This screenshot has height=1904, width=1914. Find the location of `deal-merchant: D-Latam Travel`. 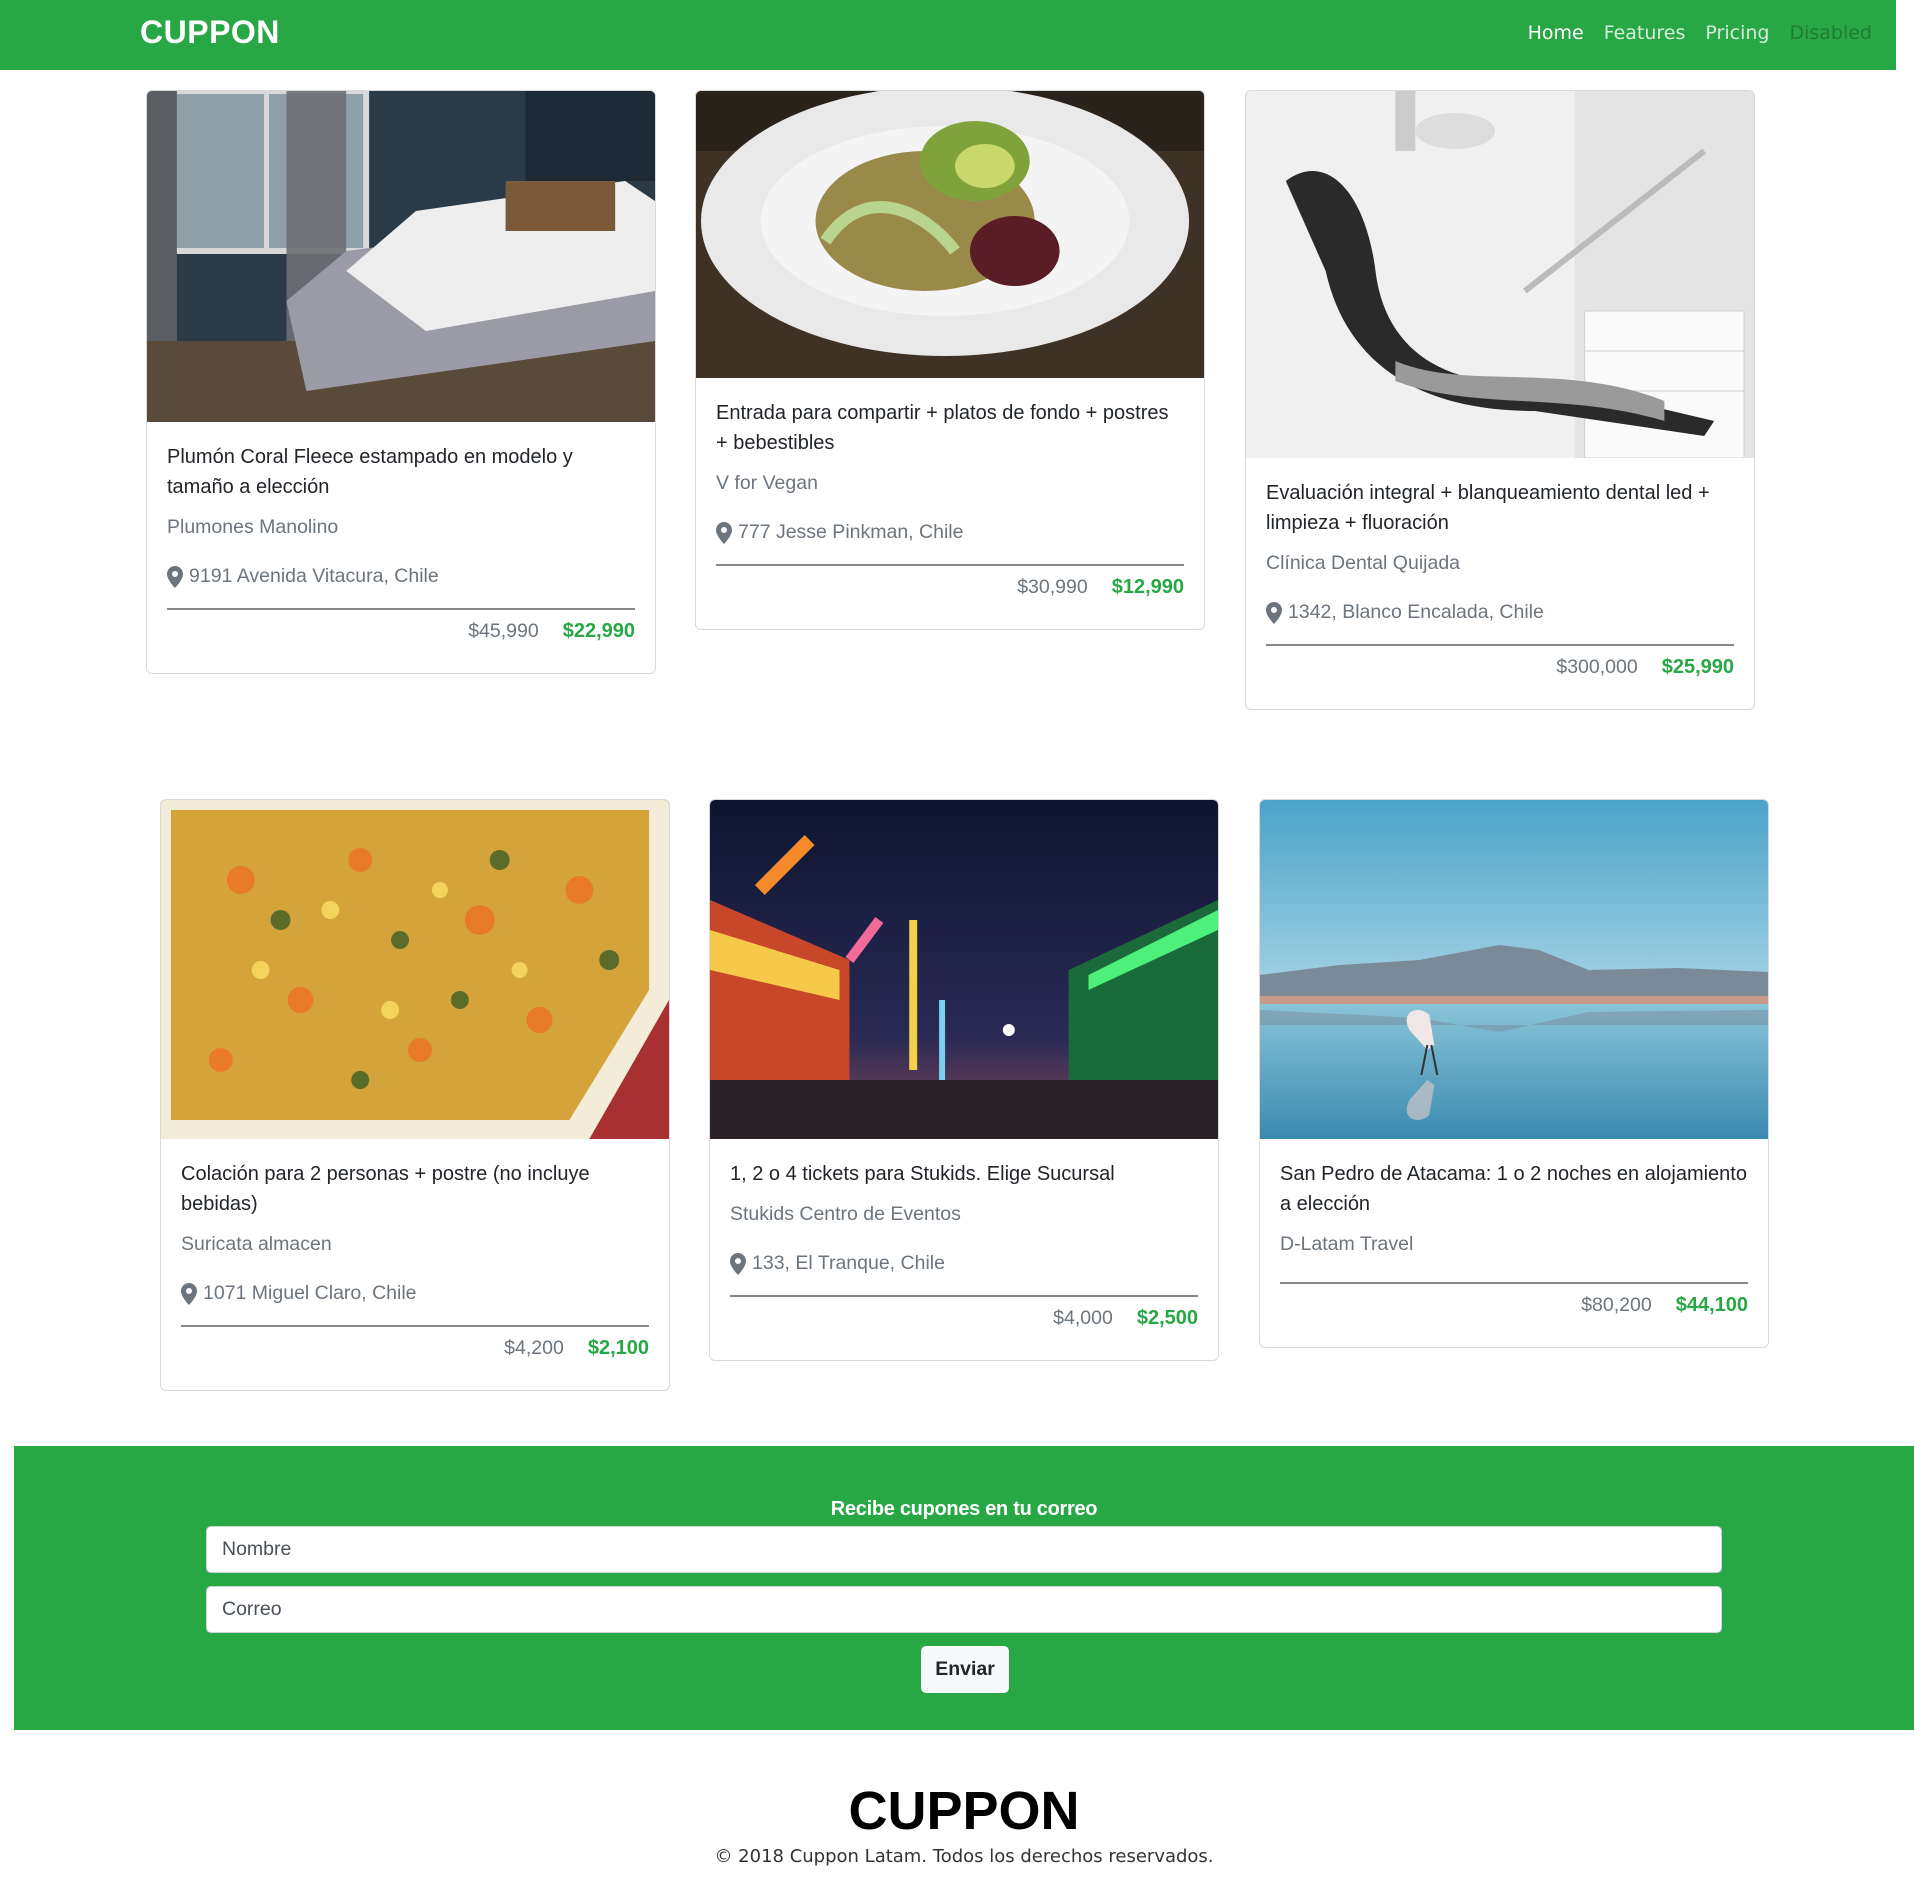

deal-merchant: D-Latam Travel is located at coordinates (1347, 1244).